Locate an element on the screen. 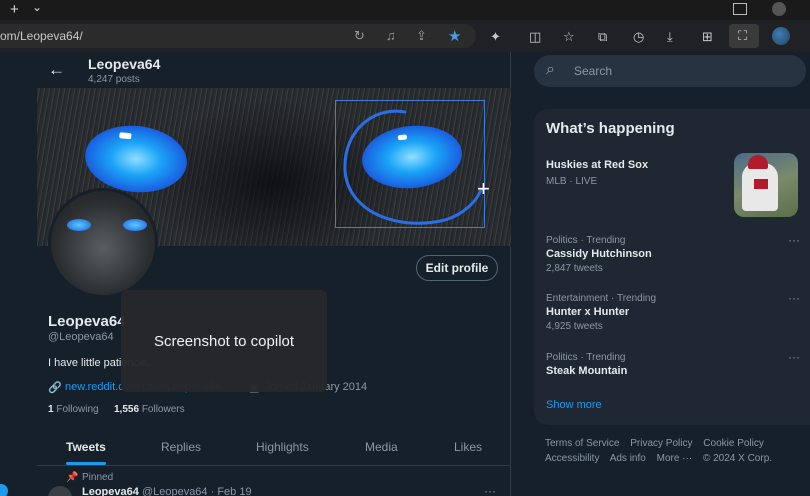  tab-list-dropdown: ⌄ is located at coordinates (37, 7).